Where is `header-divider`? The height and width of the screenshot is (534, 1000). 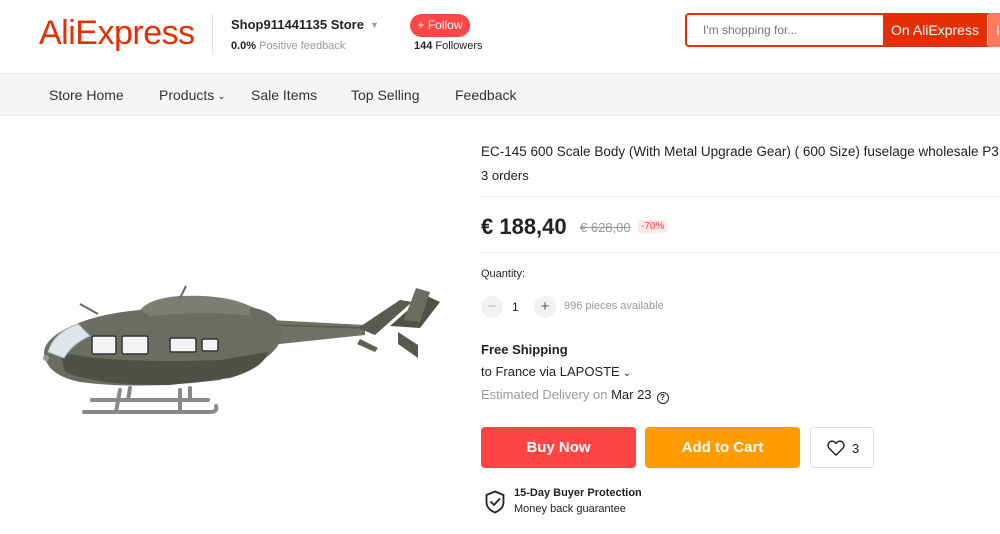
header-divider is located at coordinates (212, 34).